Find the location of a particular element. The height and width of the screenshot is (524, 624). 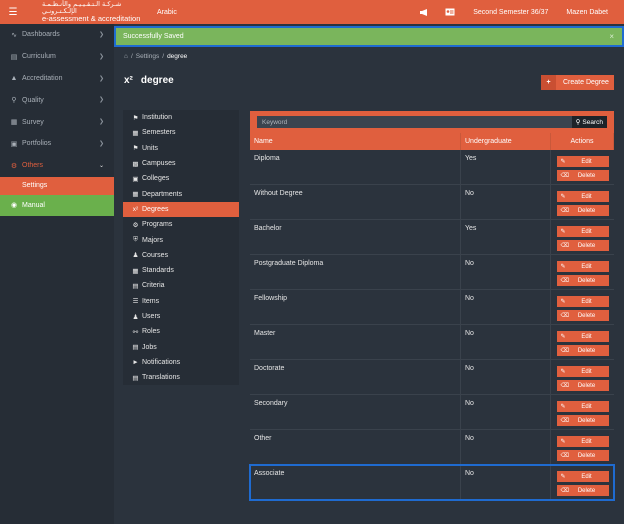

semester-selector: Second Semester 36/37 is located at coordinates (510, 12).